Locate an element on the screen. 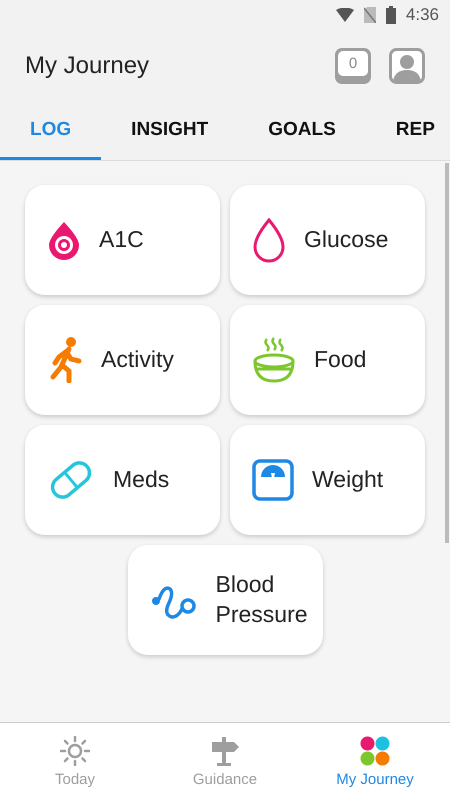 This screenshot has width=450, height=800. drop-icon is located at coordinates (269, 240).